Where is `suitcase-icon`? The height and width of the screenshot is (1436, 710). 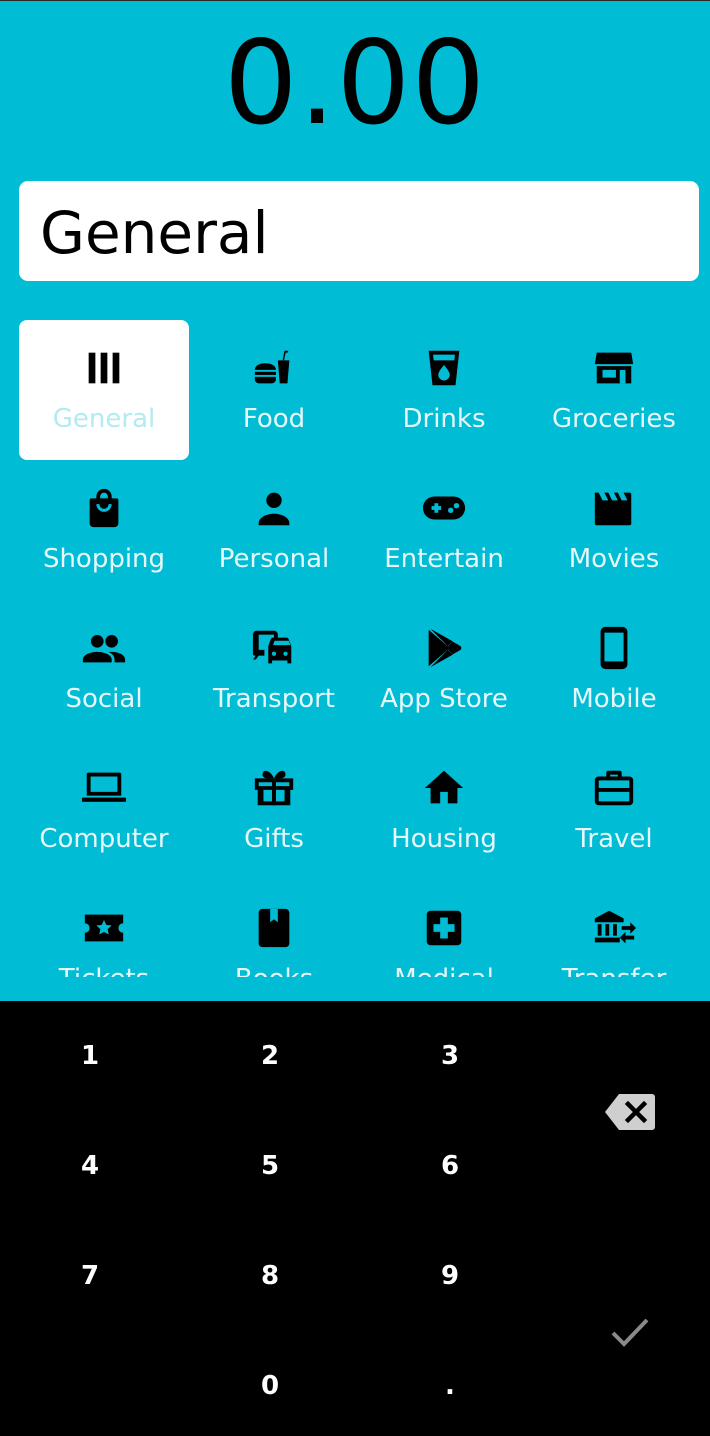
suitcase-icon is located at coordinates (614, 788).